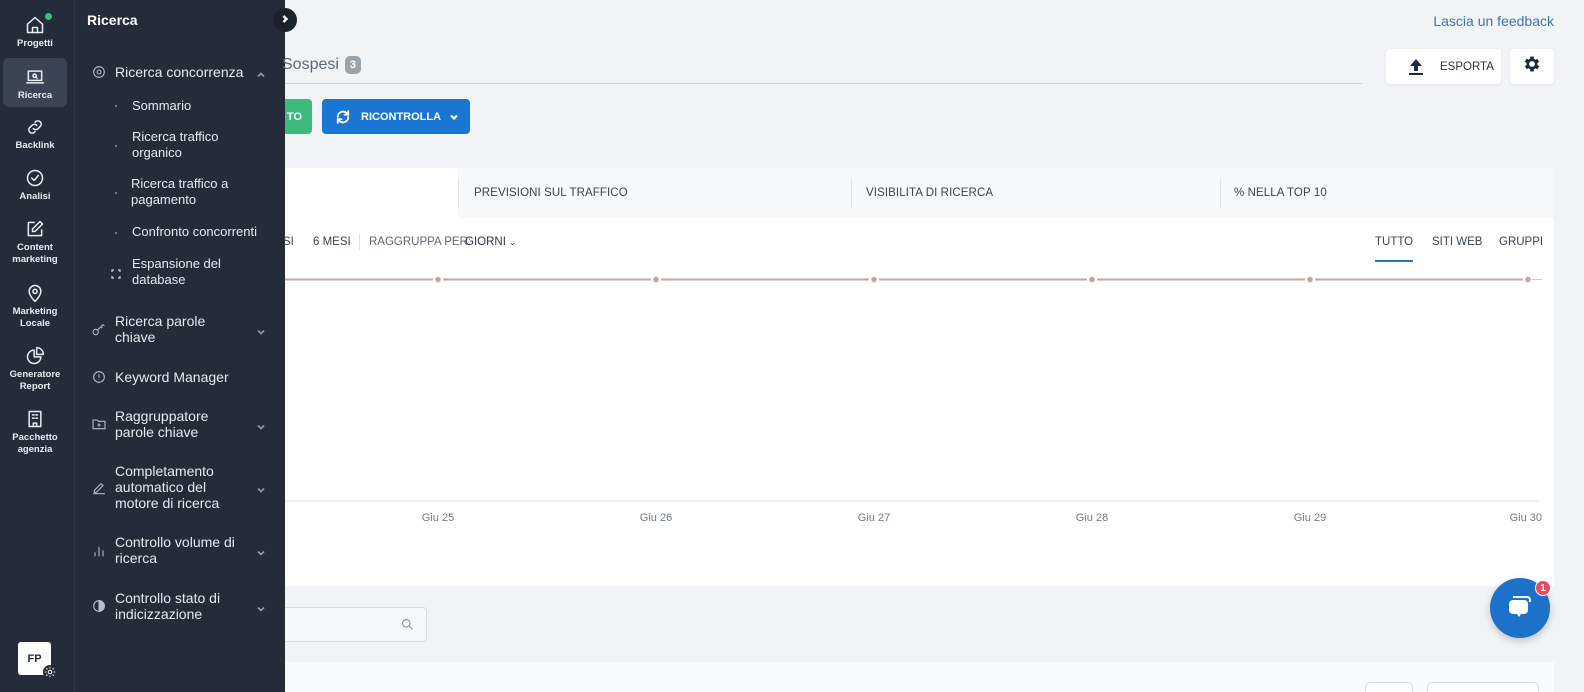 The height and width of the screenshot is (692, 1584). What do you see at coordinates (340, 624) in the screenshot?
I see `search-input` at bounding box center [340, 624].